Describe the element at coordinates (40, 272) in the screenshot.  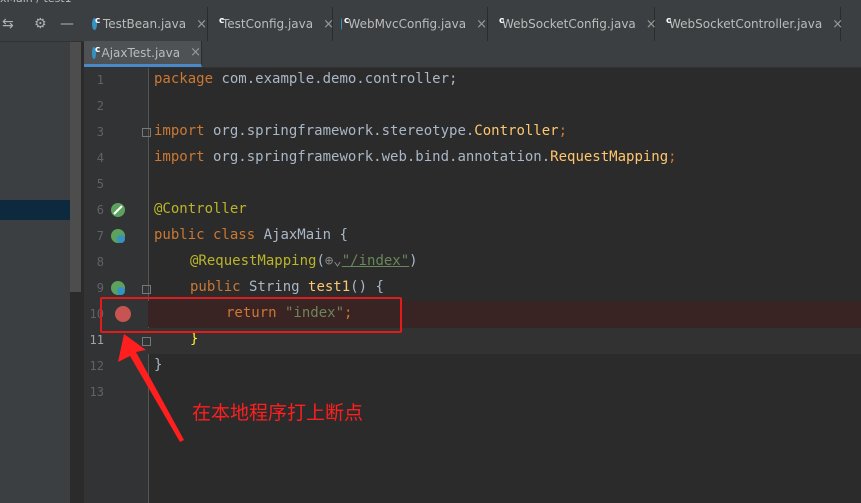
I see `project-panel` at that location.